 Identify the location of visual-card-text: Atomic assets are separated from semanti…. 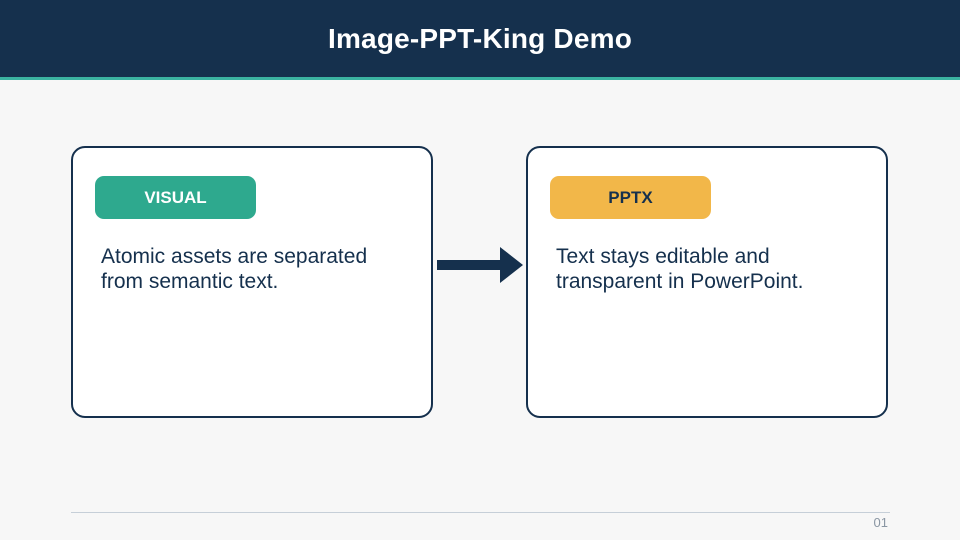
(234, 269).